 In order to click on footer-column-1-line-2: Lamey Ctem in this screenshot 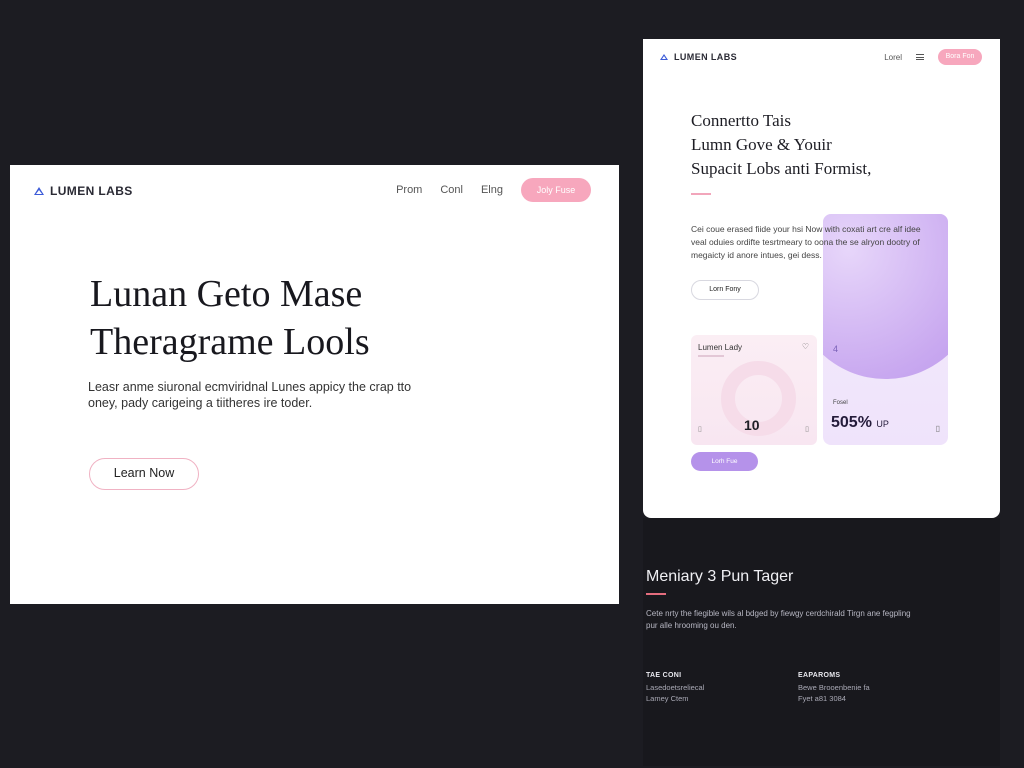, I will do `click(701, 698)`.